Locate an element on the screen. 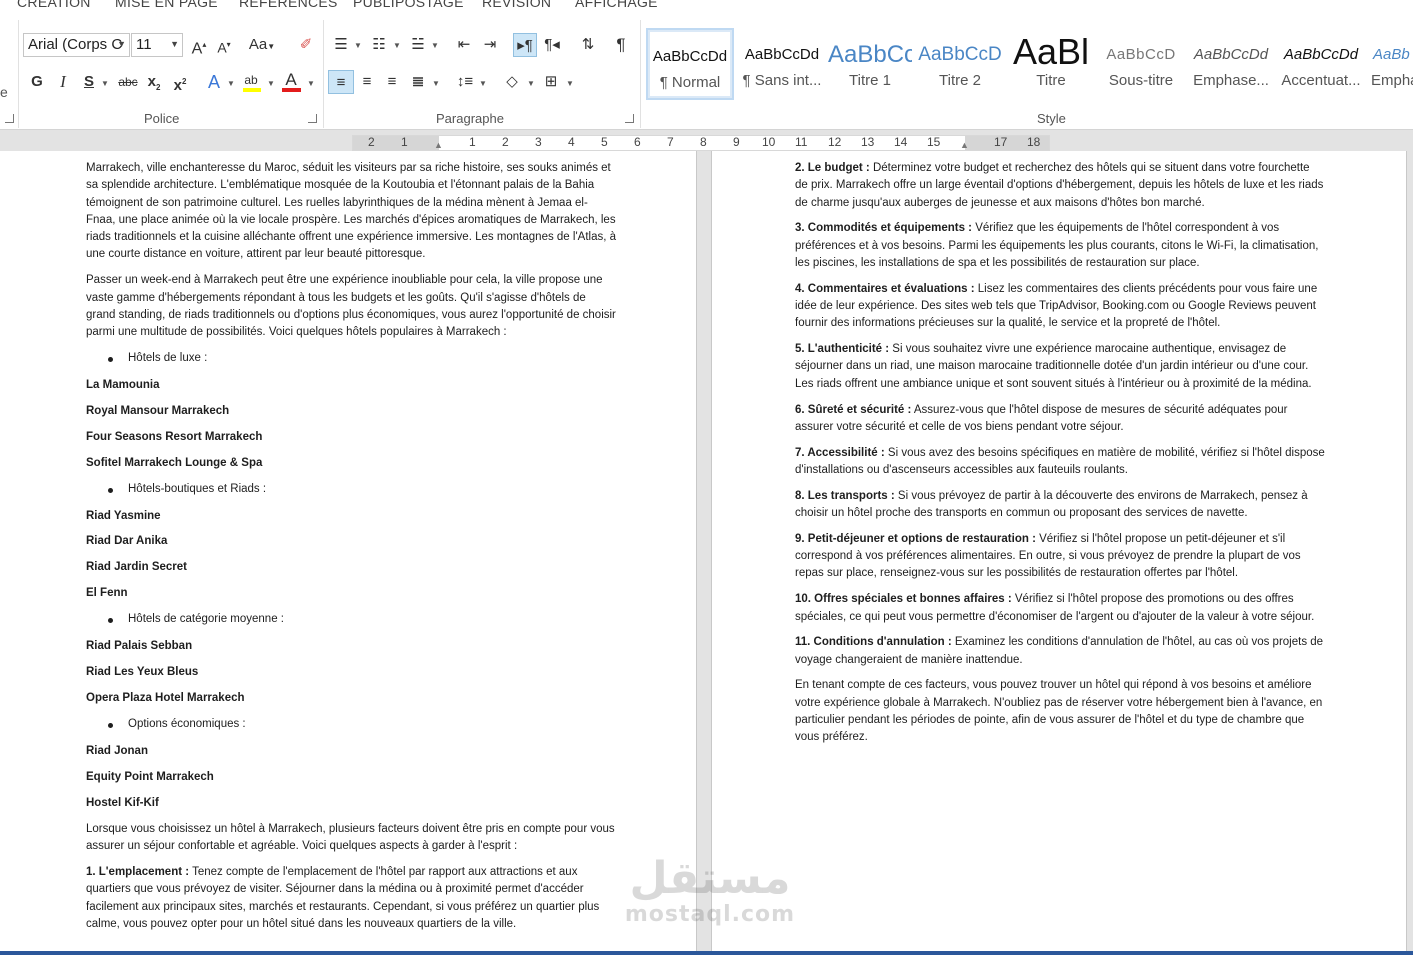 The image size is (1413, 955). align-left-icon: ≡ is located at coordinates (341, 82).